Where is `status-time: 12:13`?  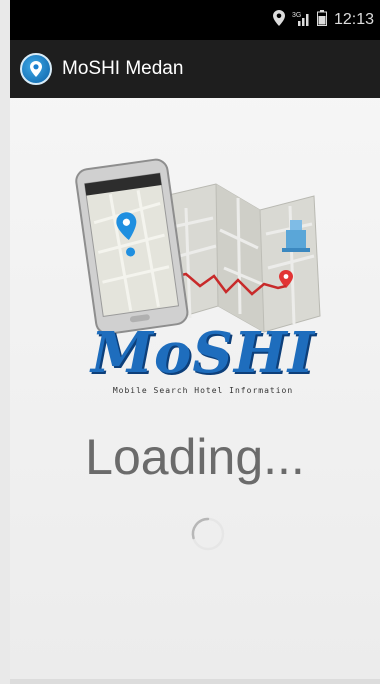 status-time: 12:13 is located at coordinates (353, 19).